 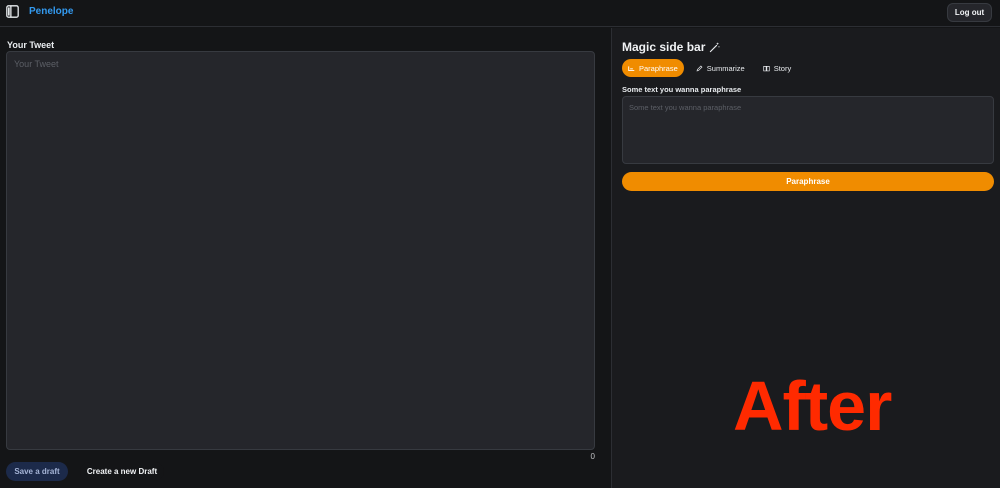 What do you see at coordinates (37, 471) in the screenshot?
I see `save-draft-button: Save a draft` at bounding box center [37, 471].